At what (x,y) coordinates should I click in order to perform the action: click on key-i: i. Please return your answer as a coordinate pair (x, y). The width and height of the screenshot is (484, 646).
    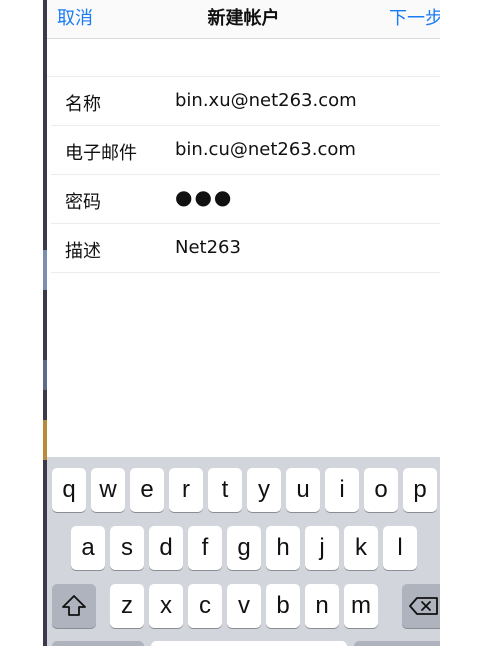
    Looking at the image, I should click on (342, 490).